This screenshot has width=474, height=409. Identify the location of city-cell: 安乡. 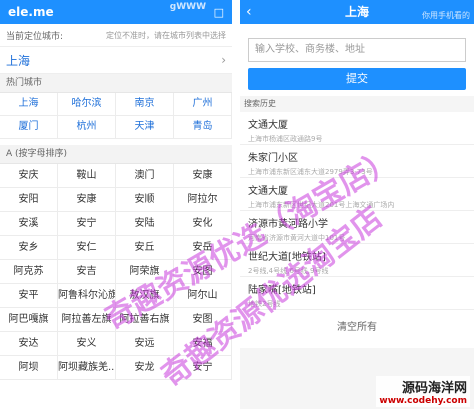
(29, 248).